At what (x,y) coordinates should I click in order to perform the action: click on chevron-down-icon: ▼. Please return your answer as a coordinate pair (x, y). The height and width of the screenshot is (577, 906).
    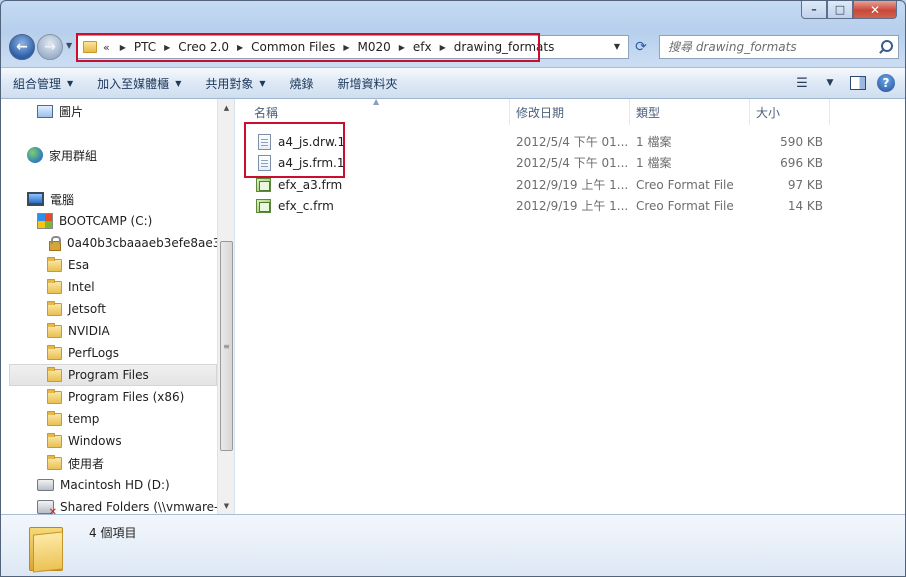
    Looking at the image, I should click on (262, 83).